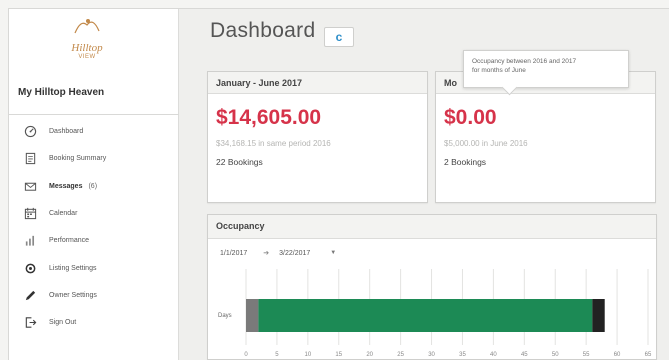  What do you see at coordinates (493, 355) in the screenshot?
I see `chart-tick-label: 40` at bounding box center [493, 355].